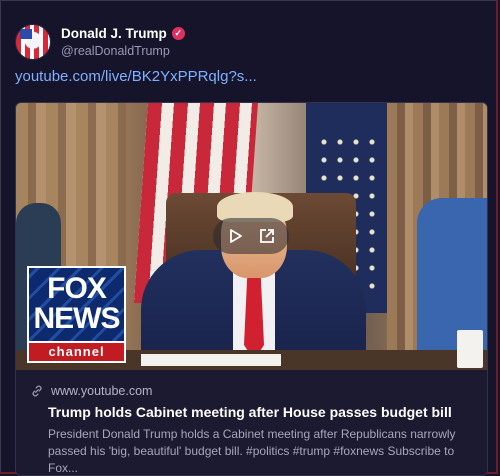 The width and height of the screenshot is (500, 476). I want to click on author-handle: @realDonaldTrump, so click(123, 51).